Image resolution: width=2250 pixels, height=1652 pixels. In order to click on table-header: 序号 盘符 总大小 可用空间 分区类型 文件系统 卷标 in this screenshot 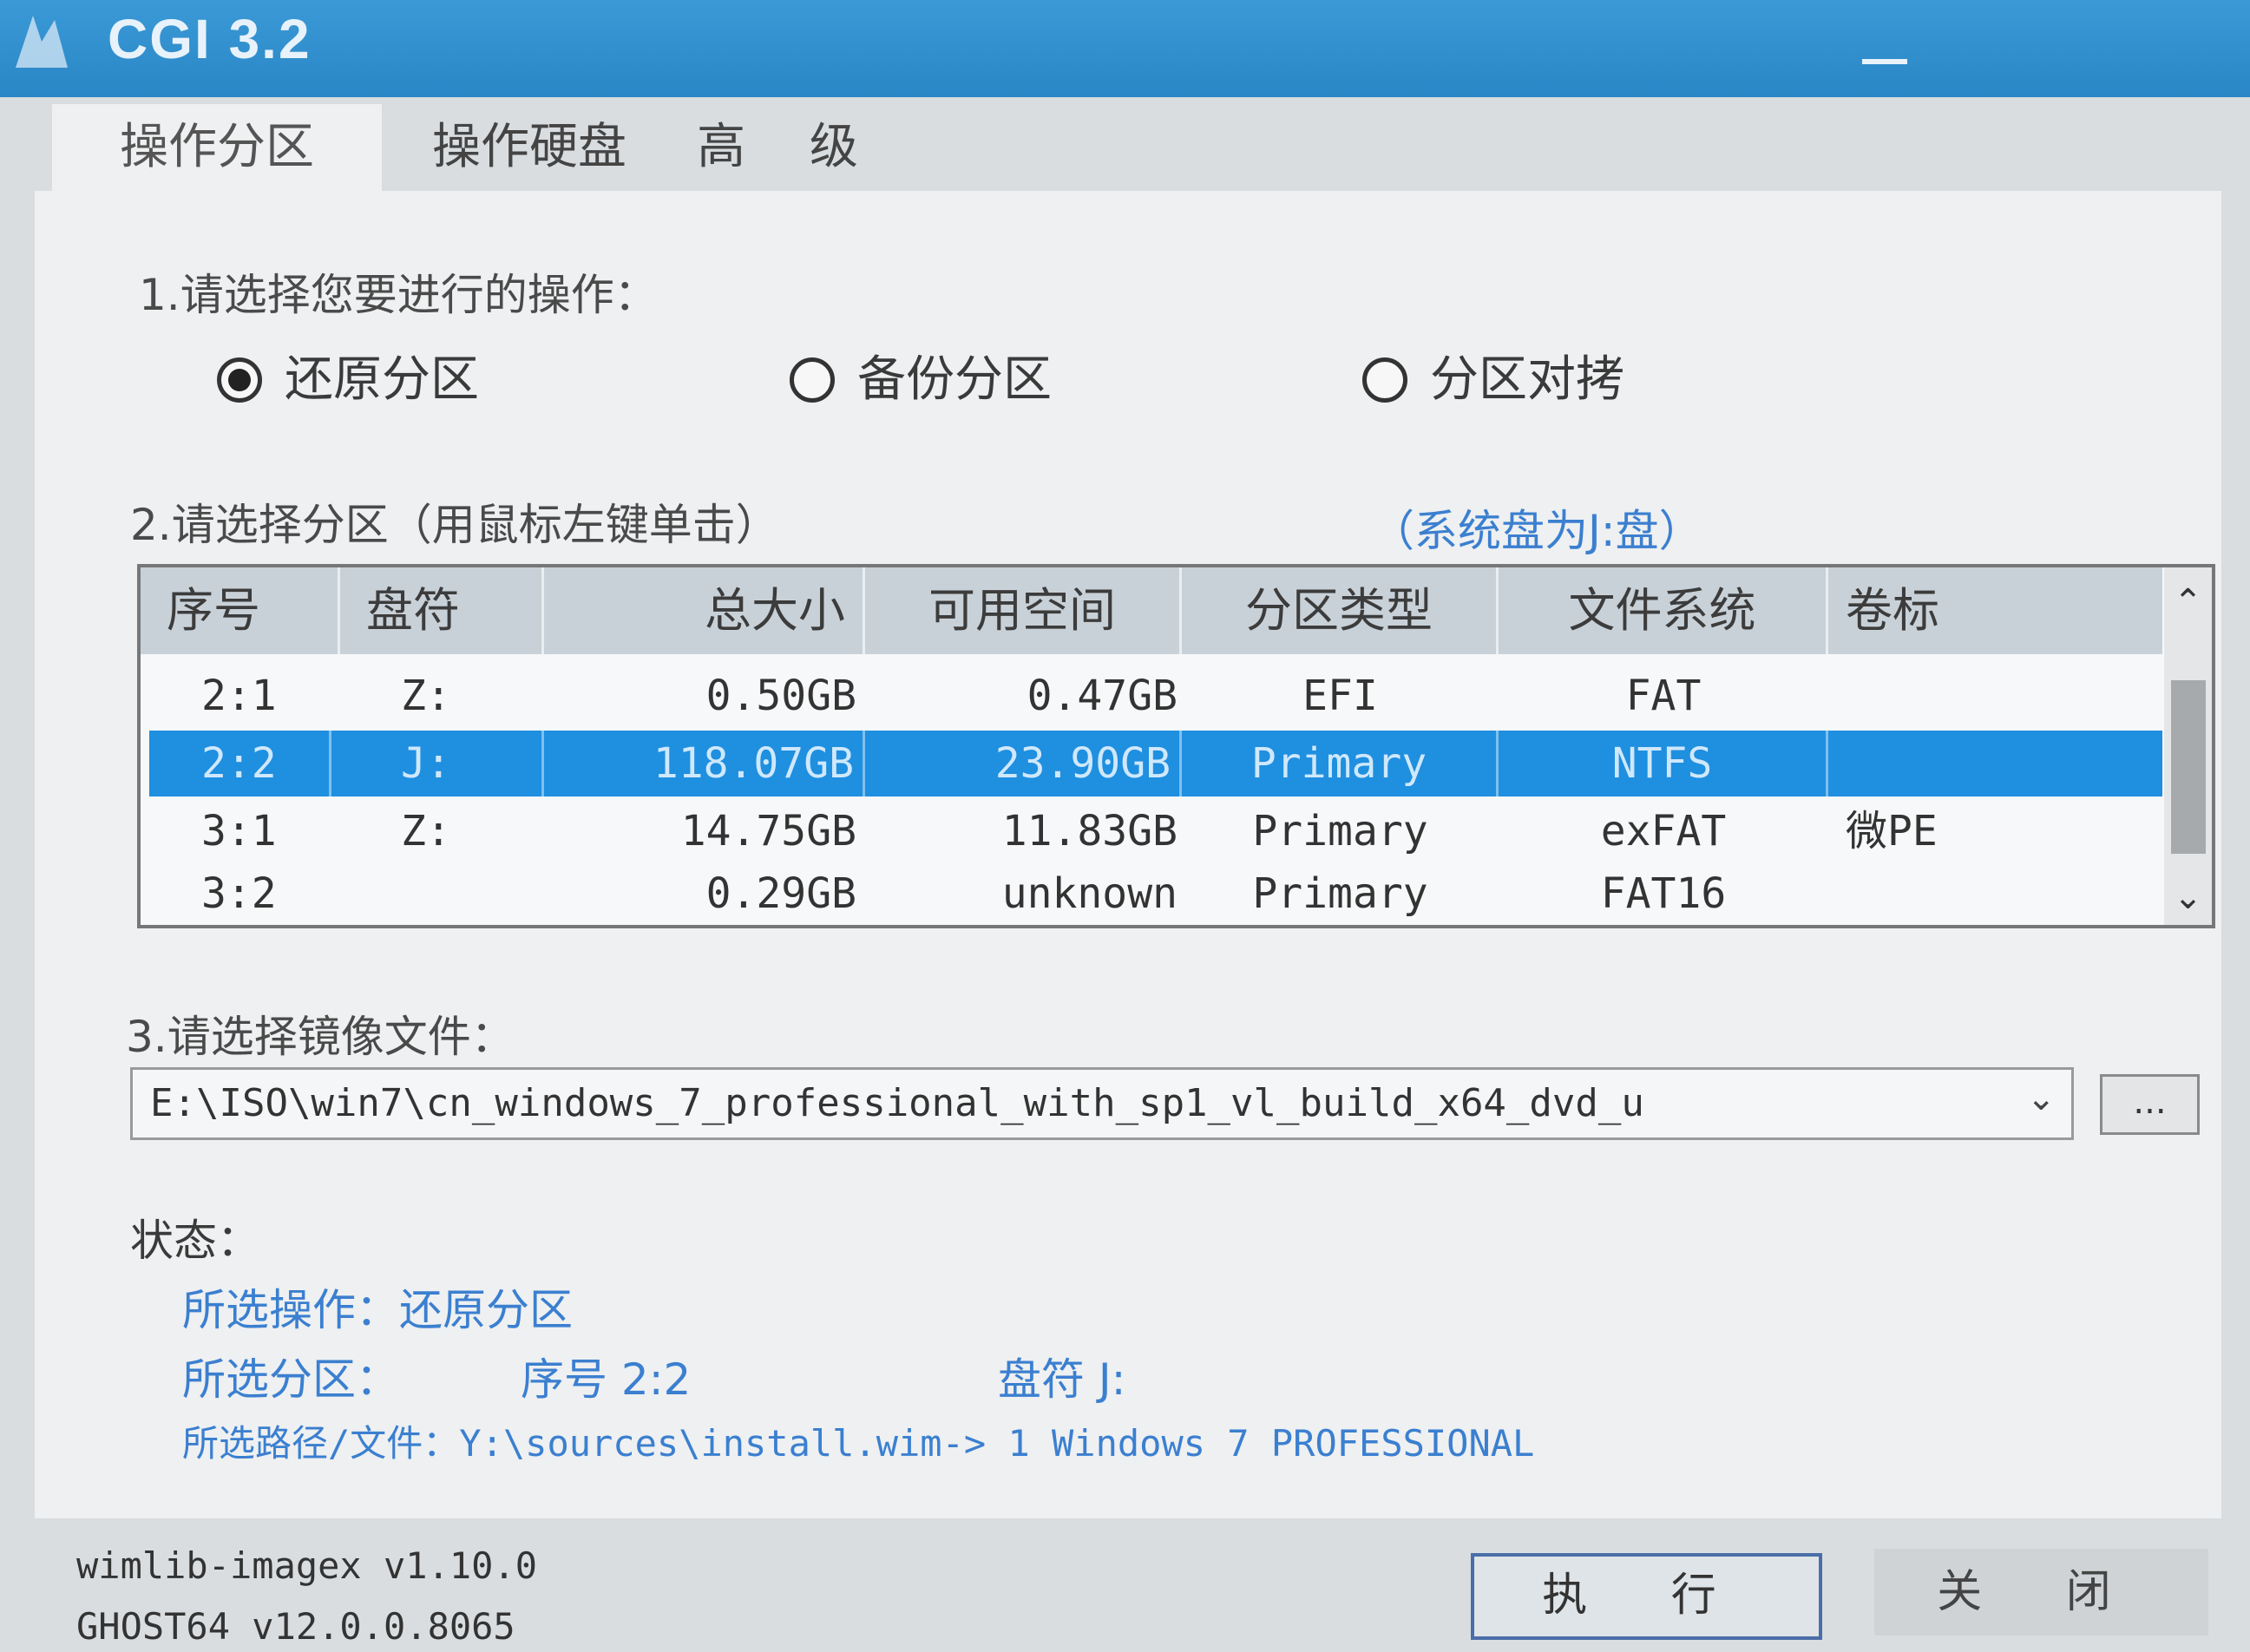, I will do `click(1151, 610)`.